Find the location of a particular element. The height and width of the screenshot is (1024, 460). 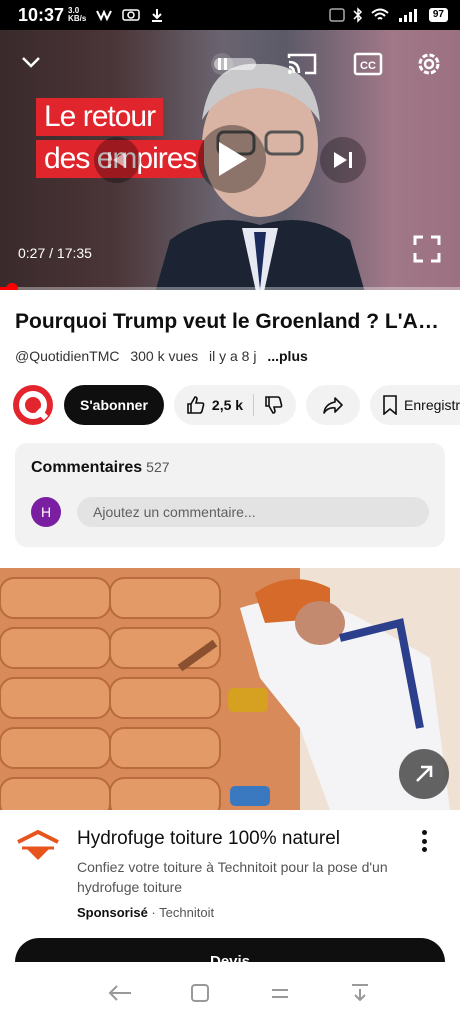

vibrate-icon is located at coordinates (104, 15).